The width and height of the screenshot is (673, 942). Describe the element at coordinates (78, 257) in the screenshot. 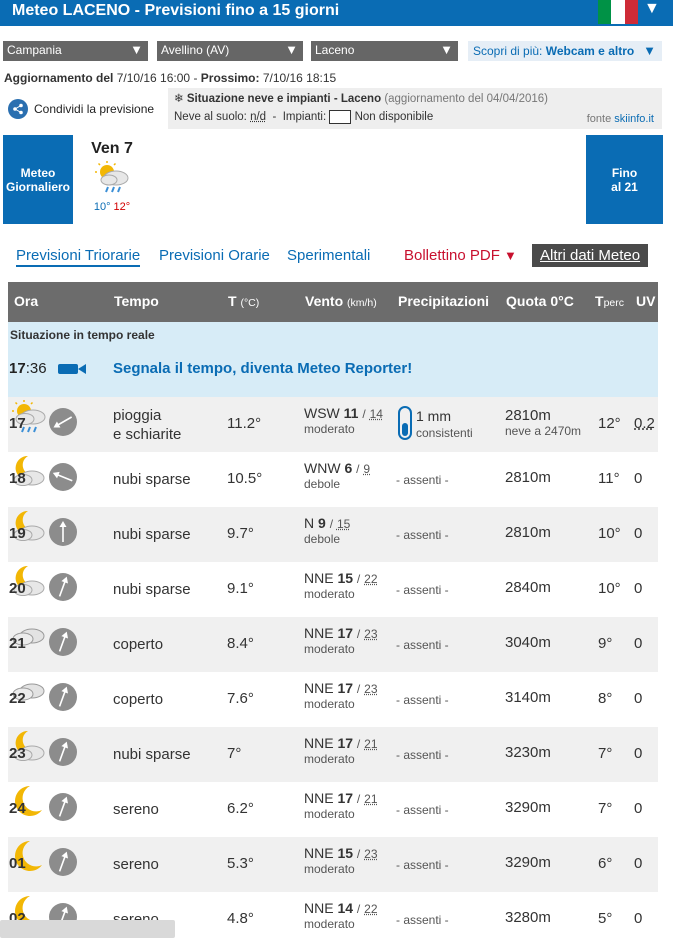

I see `tab-triorarie: Previsioni Triorarie` at that location.